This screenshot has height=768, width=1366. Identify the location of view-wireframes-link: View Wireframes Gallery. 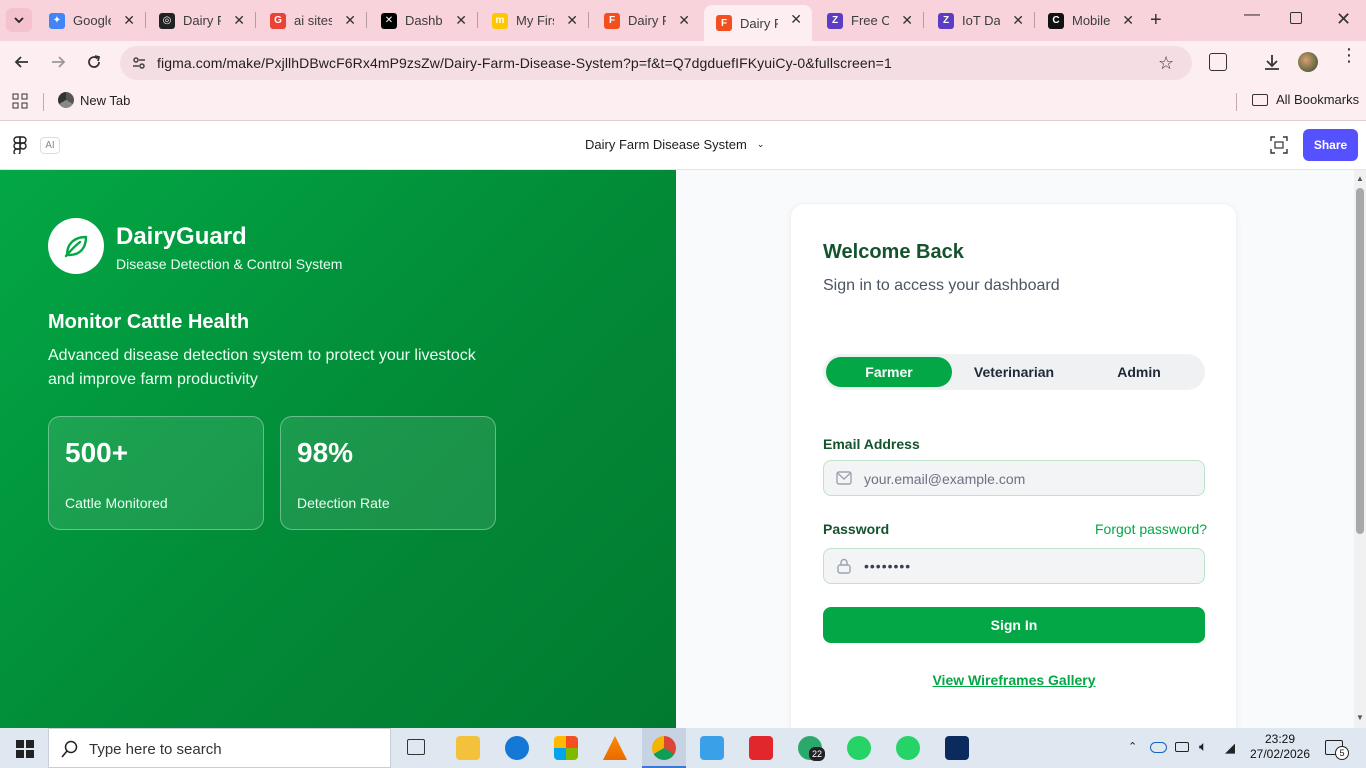
(1014, 680).